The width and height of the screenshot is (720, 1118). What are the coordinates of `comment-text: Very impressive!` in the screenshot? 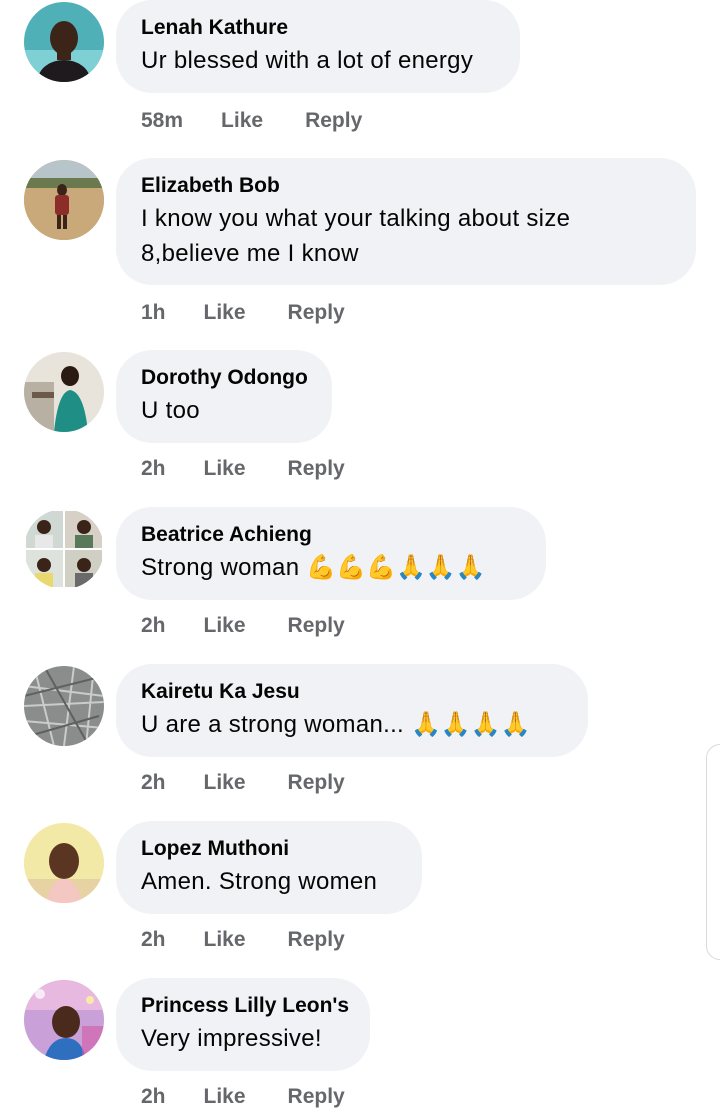 It's located at (231, 1038).